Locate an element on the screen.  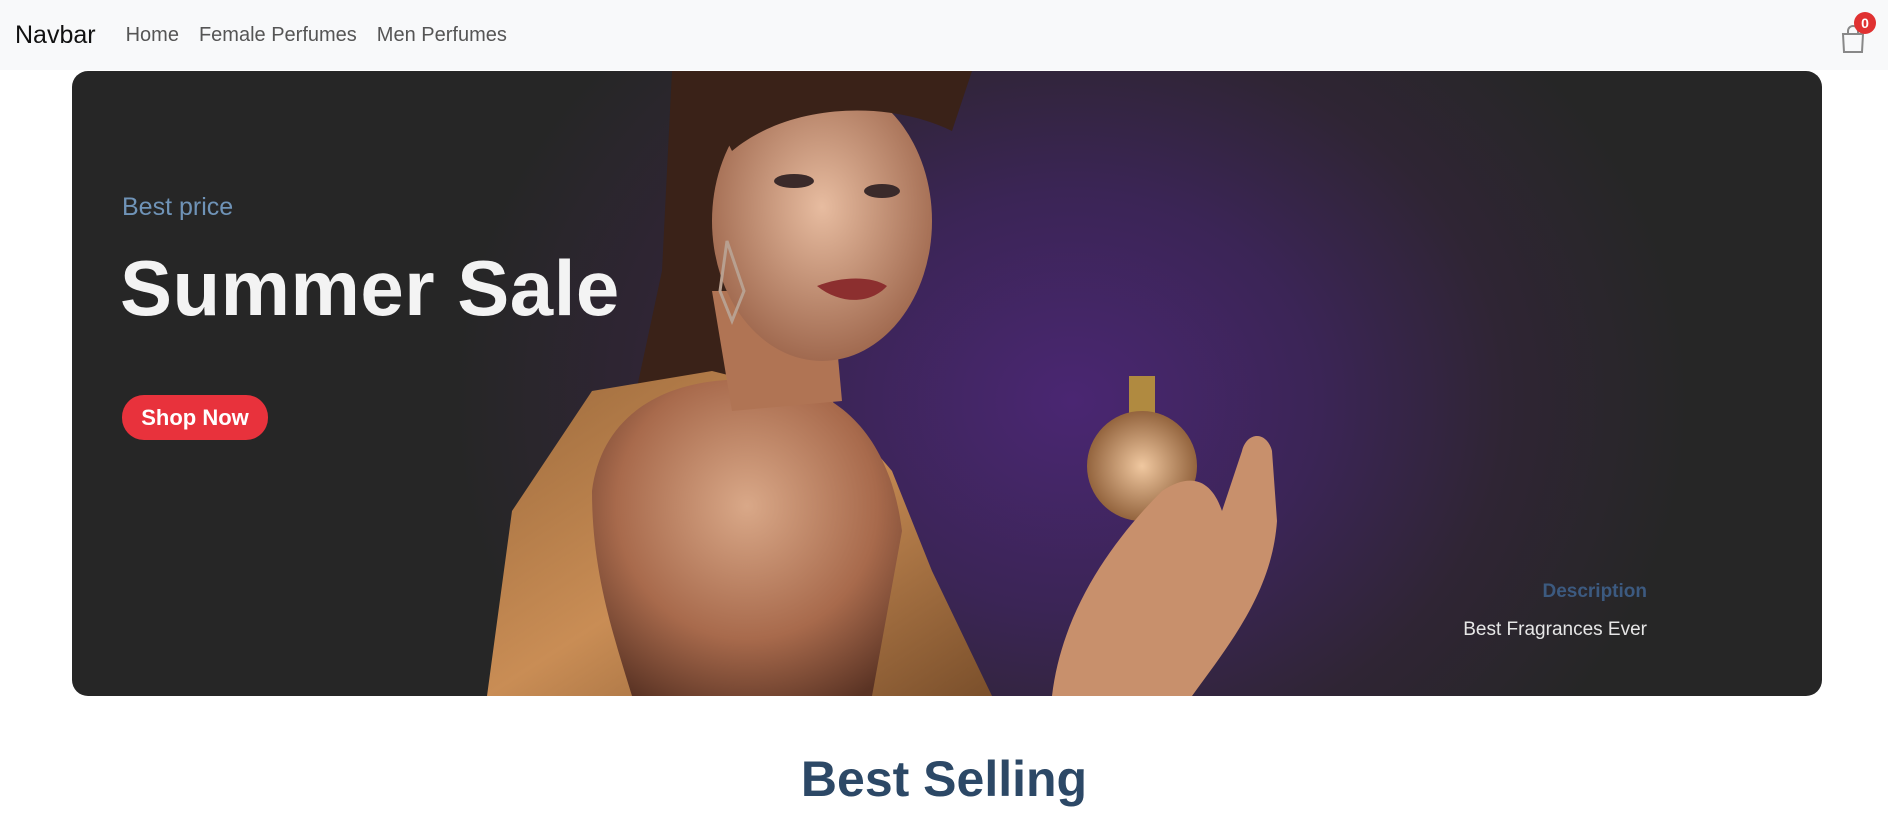
caption-text: Best Fragrances Ever is located at coordinates (1555, 629).